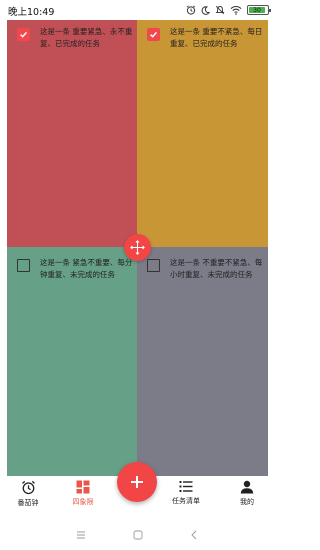  What do you see at coordinates (137, 10) in the screenshot?
I see `status-bar: 晚上10:49 30` at bounding box center [137, 10].